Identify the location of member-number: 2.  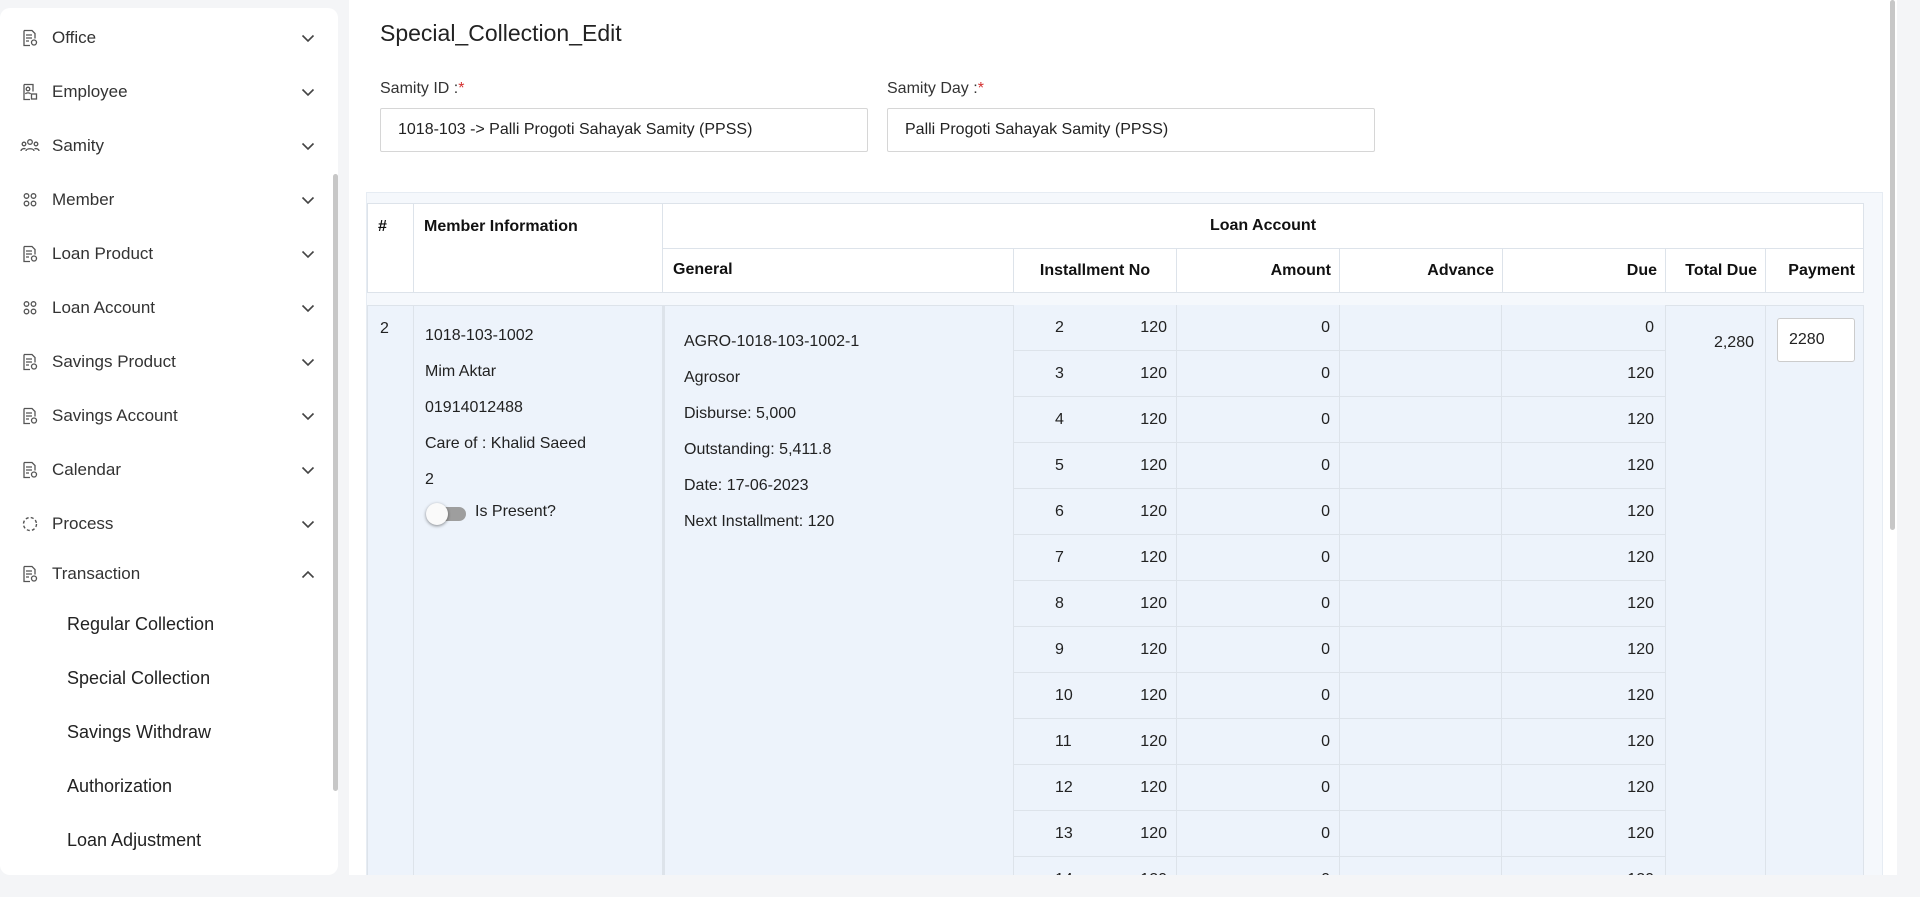
(429, 479).